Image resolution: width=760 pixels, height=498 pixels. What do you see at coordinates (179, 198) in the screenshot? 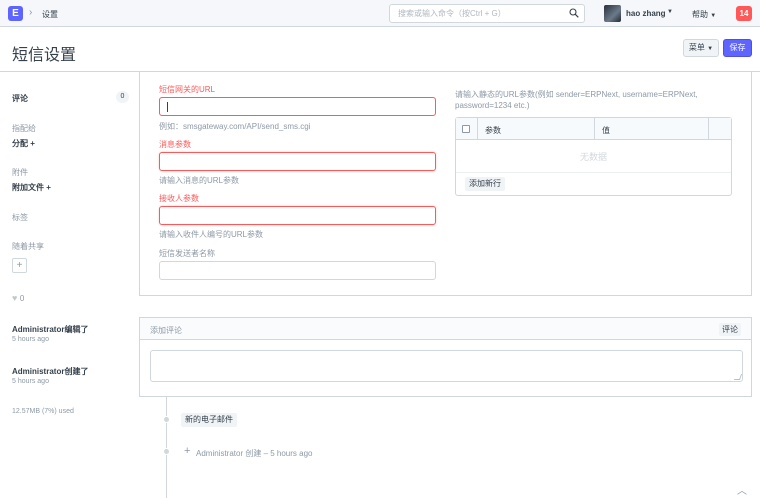
I see `receiver-param-label: 接收人参数` at bounding box center [179, 198].